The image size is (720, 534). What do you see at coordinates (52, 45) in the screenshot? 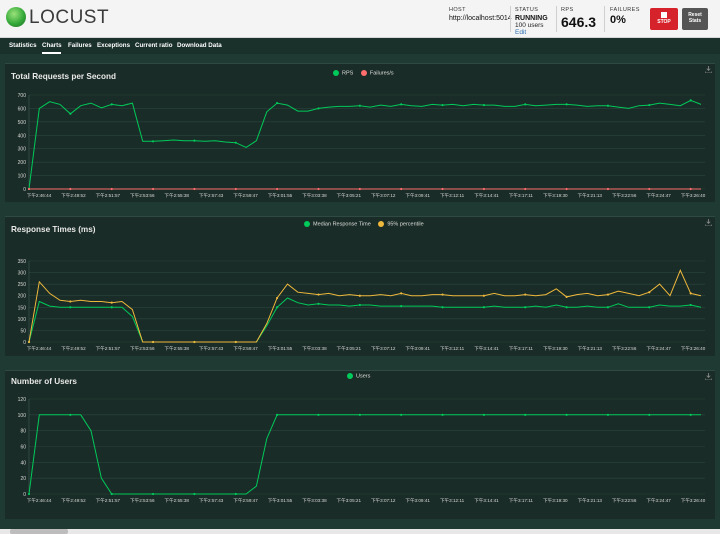
I see `tab-charts: Charts` at bounding box center [52, 45].